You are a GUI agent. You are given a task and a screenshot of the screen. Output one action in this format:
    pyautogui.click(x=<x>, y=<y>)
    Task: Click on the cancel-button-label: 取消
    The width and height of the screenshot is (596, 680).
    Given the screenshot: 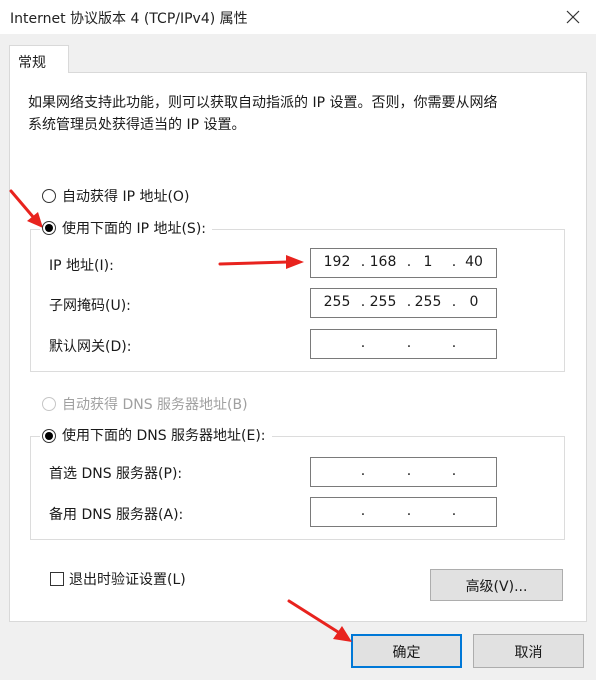 What is the action you would take?
    pyautogui.click(x=528, y=653)
    